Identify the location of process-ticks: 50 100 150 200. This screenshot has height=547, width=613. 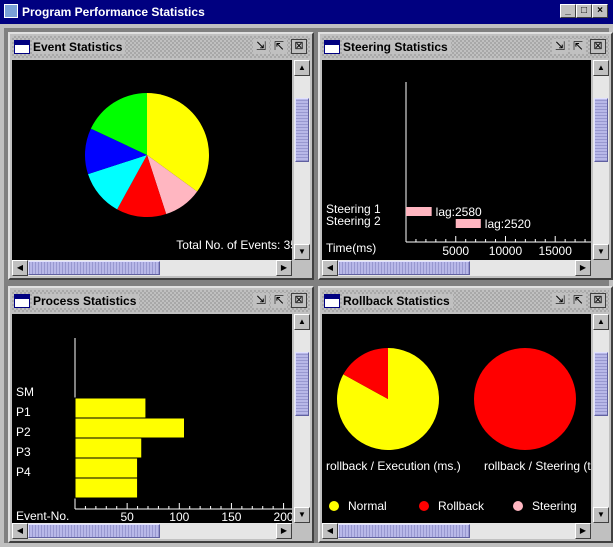
(188, 513).